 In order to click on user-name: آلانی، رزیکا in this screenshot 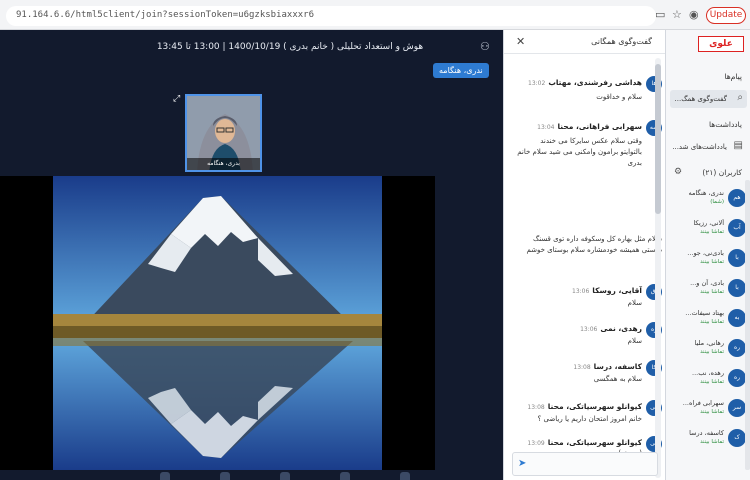, I will do `click(708, 223)`.